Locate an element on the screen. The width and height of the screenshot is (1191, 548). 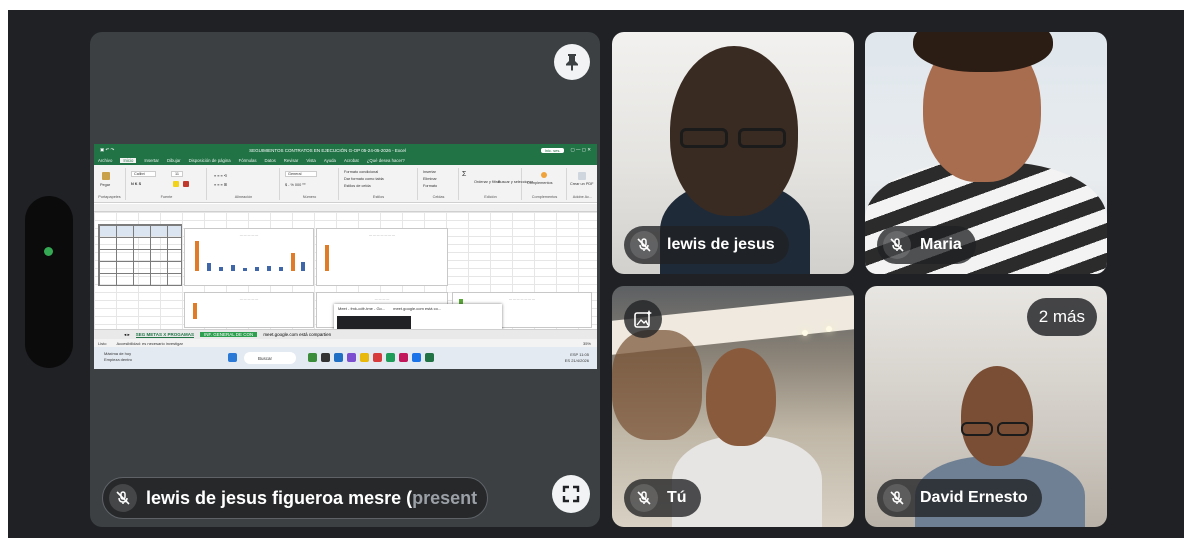
participant-name-pill: Maria is located at coordinates (926, 245).